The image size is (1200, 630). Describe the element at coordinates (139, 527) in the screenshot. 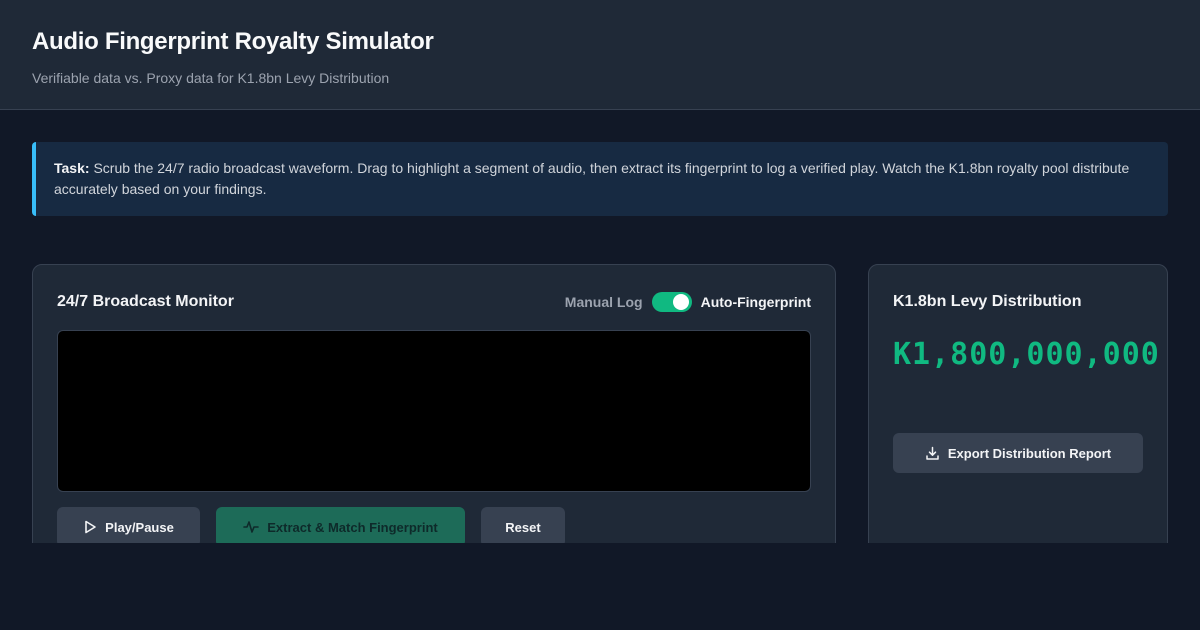

I see `play-pause-label: Play/Pause` at that location.